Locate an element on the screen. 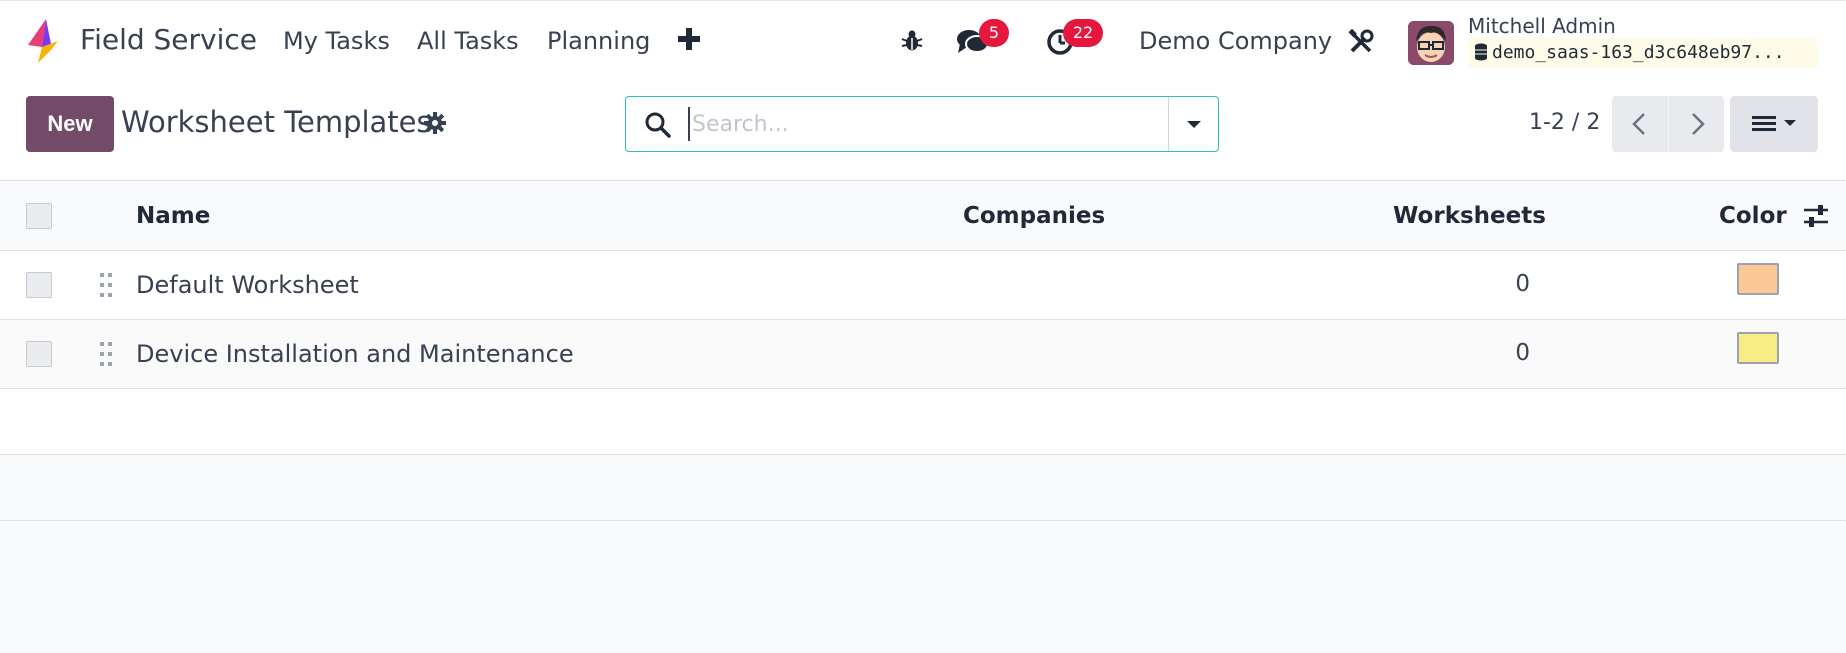  new-button: New is located at coordinates (70, 124).